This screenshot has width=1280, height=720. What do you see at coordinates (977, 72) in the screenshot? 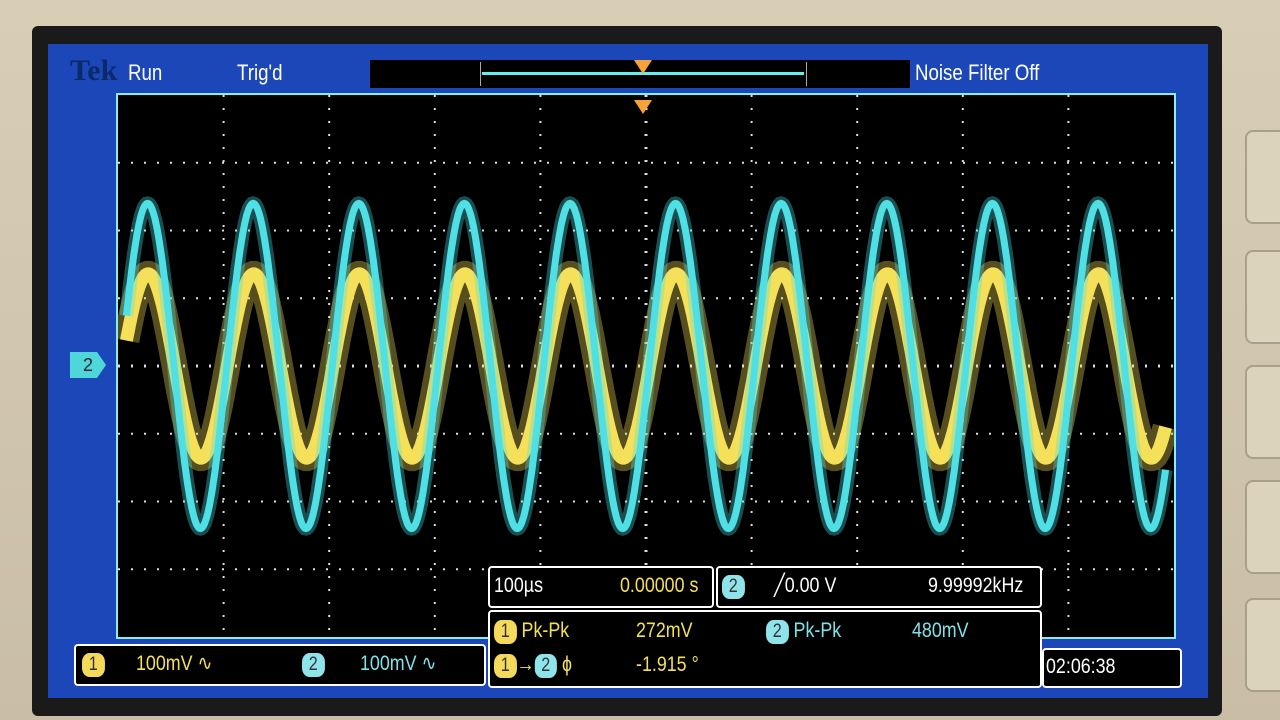
I see `noise-filter-status: Noise Filter Off` at bounding box center [977, 72].